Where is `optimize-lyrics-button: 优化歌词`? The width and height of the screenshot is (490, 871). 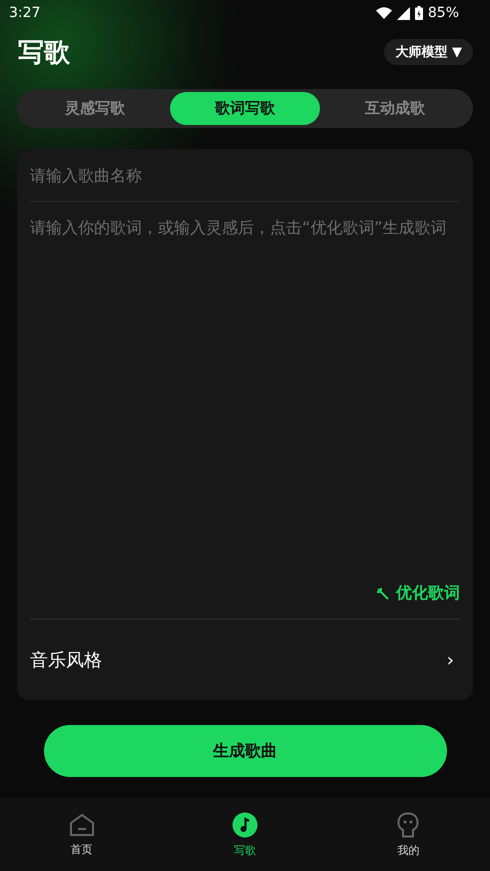 optimize-lyrics-button: 优化歌词 is located at coordinates (418, 593).